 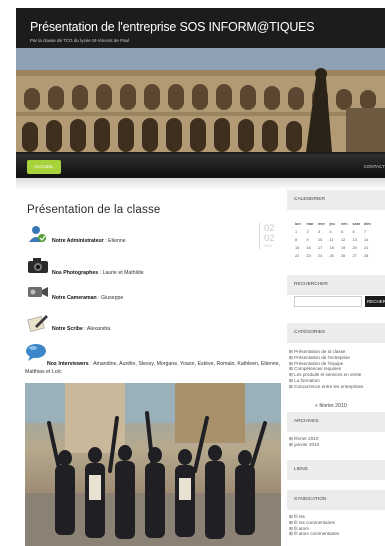 What do you see at coordinates (359, 248) in the screenshot?
I see `calendar-day: 20` at bounding box center [359, 248].